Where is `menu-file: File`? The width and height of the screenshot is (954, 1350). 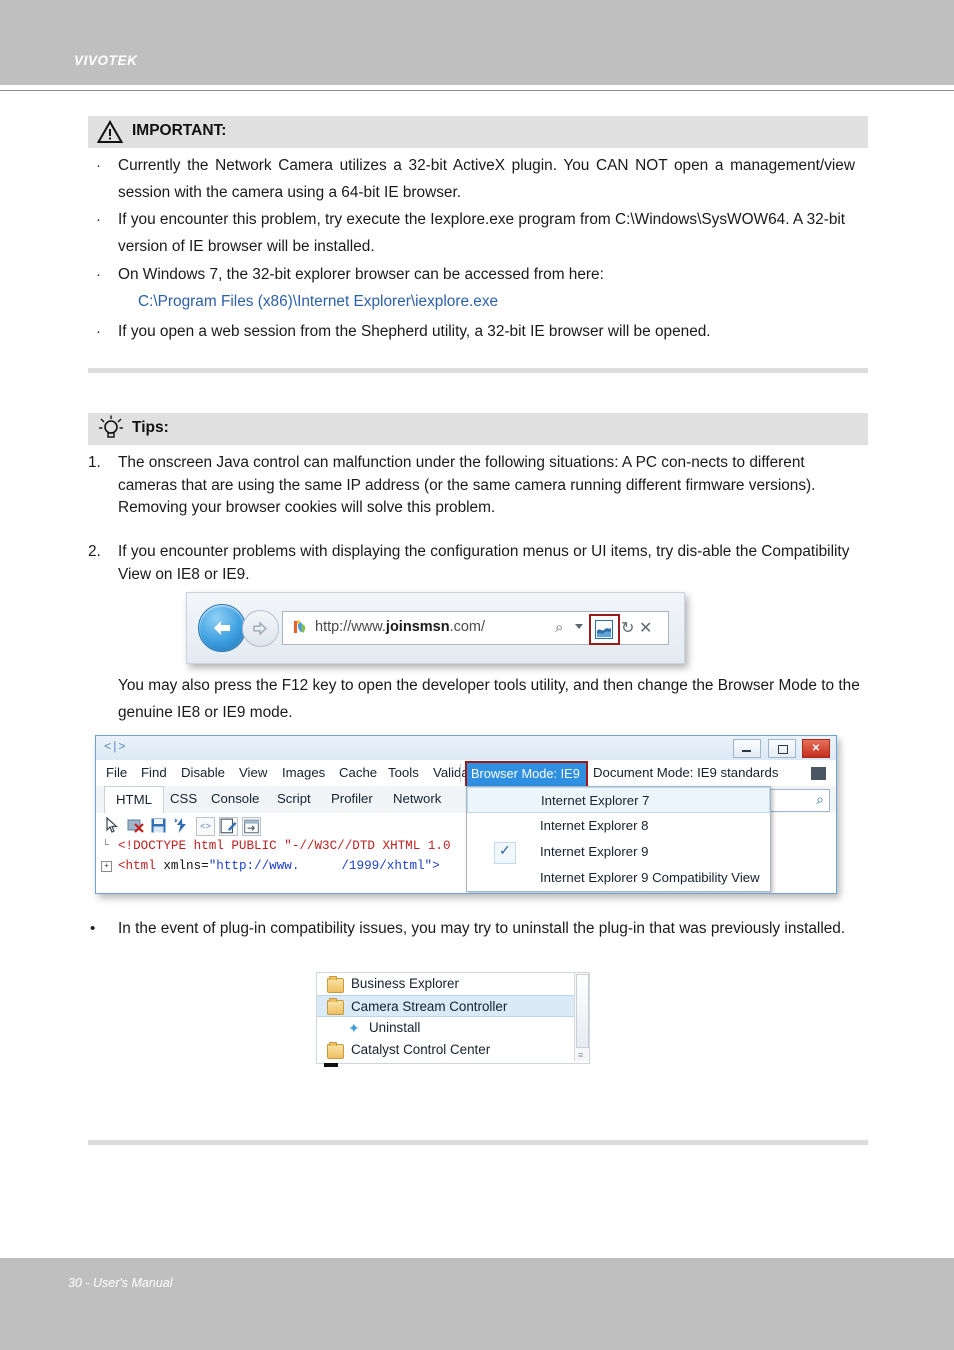 menu-file: File is located at coordinates (116, 772).